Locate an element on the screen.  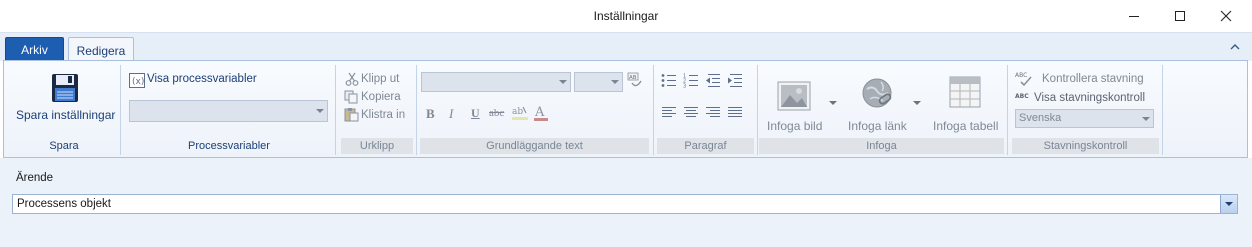
insert-link-dropdown is located at coordinates (917, 103).